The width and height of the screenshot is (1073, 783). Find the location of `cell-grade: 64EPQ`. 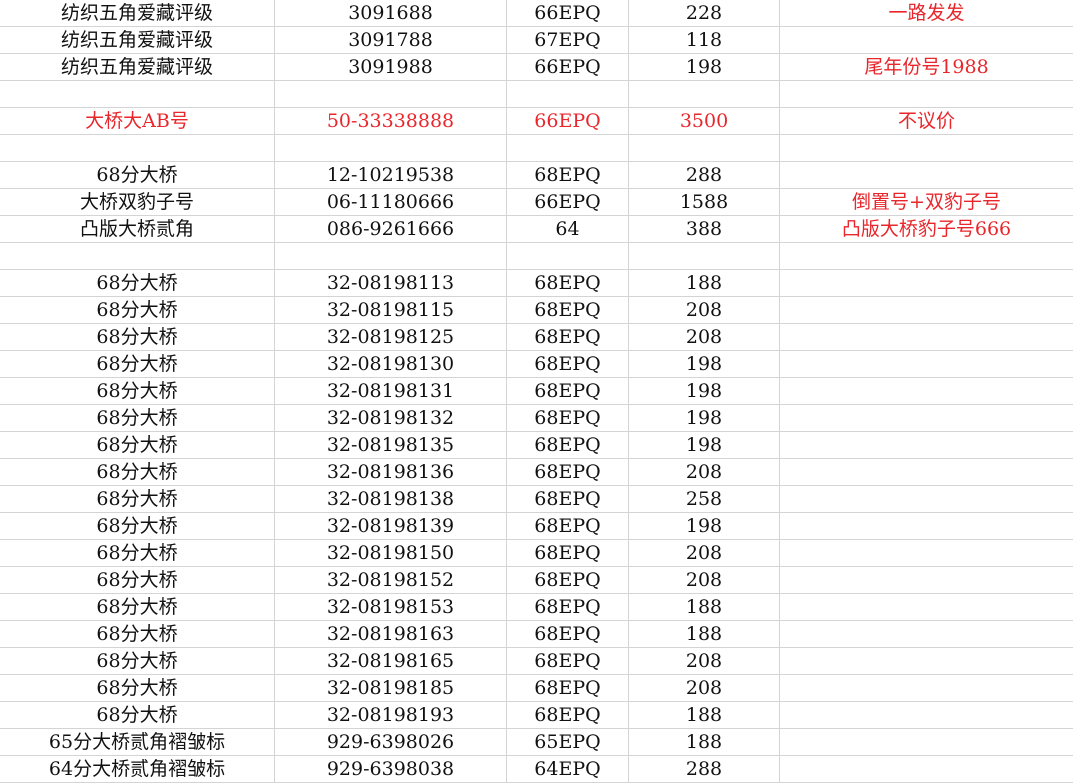

cell-grade: 64EPQ is located at coordinates (568, 769).